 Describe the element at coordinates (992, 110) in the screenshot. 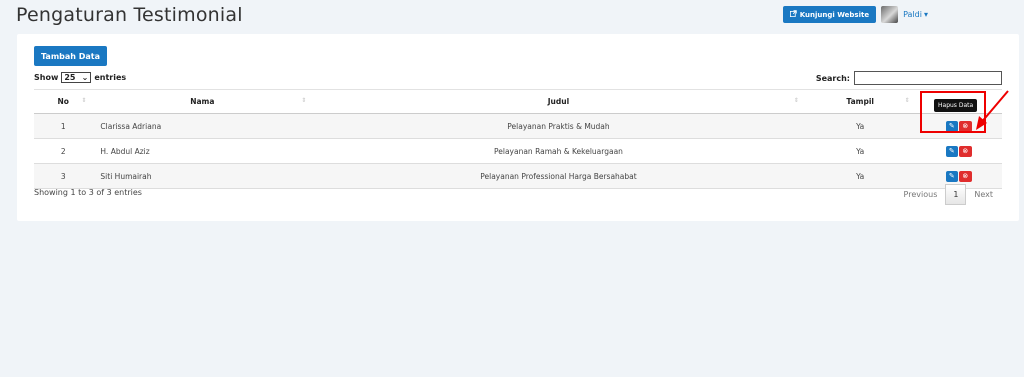

I see `annotation-arrow-icon` at that location.